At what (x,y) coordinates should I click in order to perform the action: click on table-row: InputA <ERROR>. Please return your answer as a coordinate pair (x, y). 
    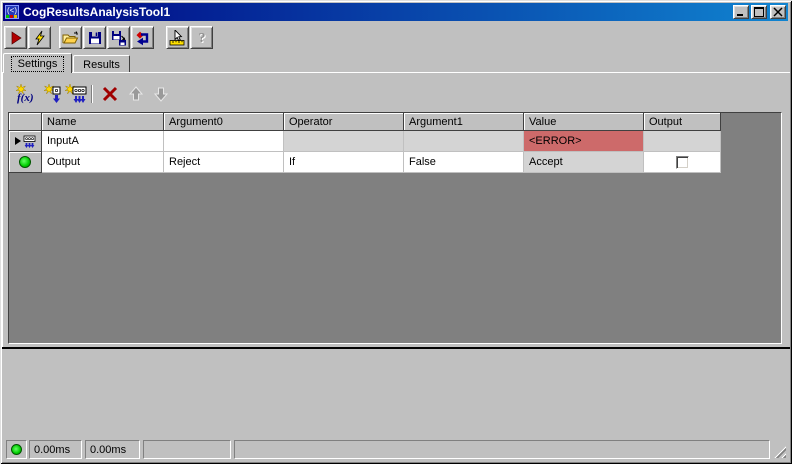
    Looking at the image, I should click on (395, 141).